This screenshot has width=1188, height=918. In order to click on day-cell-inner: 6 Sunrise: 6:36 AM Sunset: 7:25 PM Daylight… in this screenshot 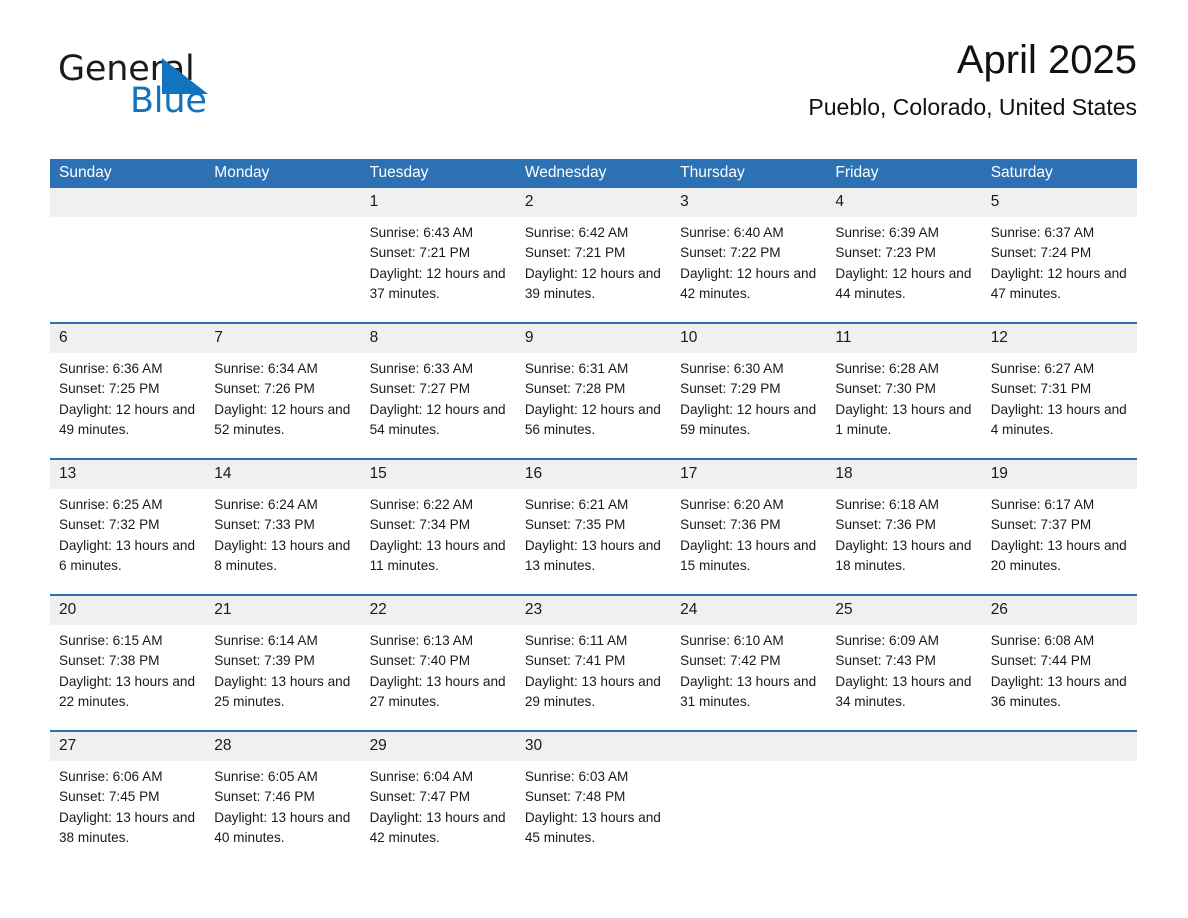, I will do `click(128, 391)`.